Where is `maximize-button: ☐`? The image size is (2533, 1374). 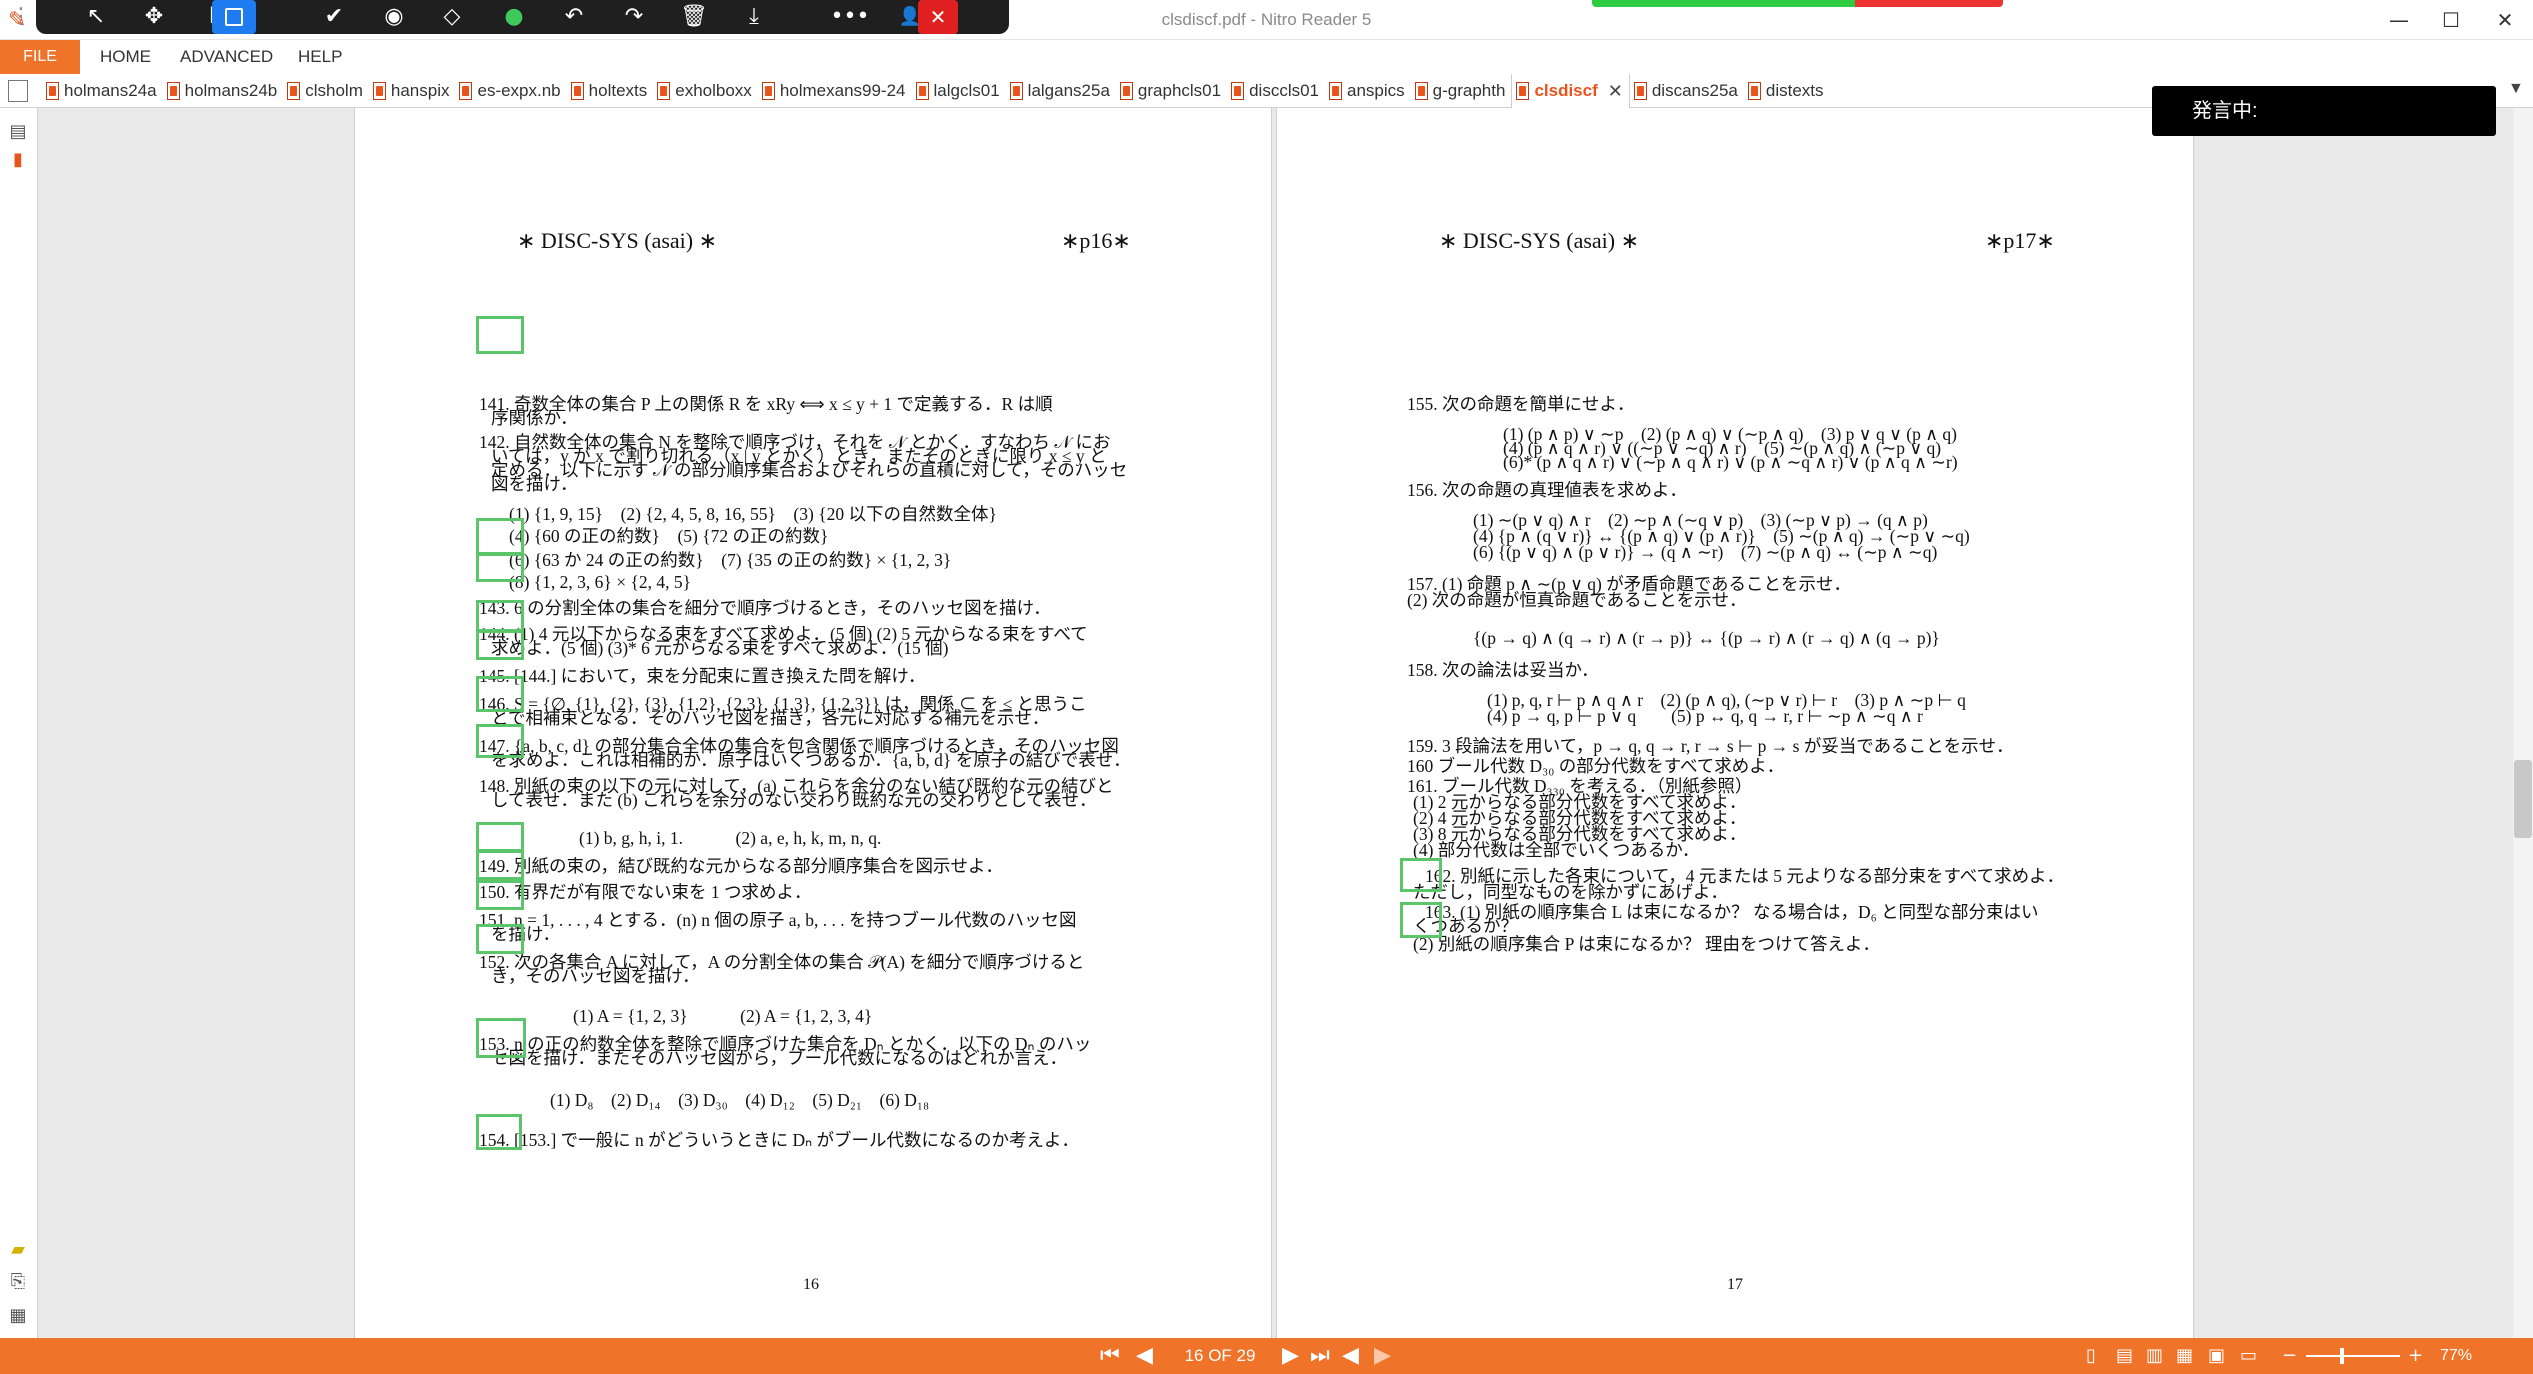 maximize-button: ☐ is located at coordinates (2451, 20).